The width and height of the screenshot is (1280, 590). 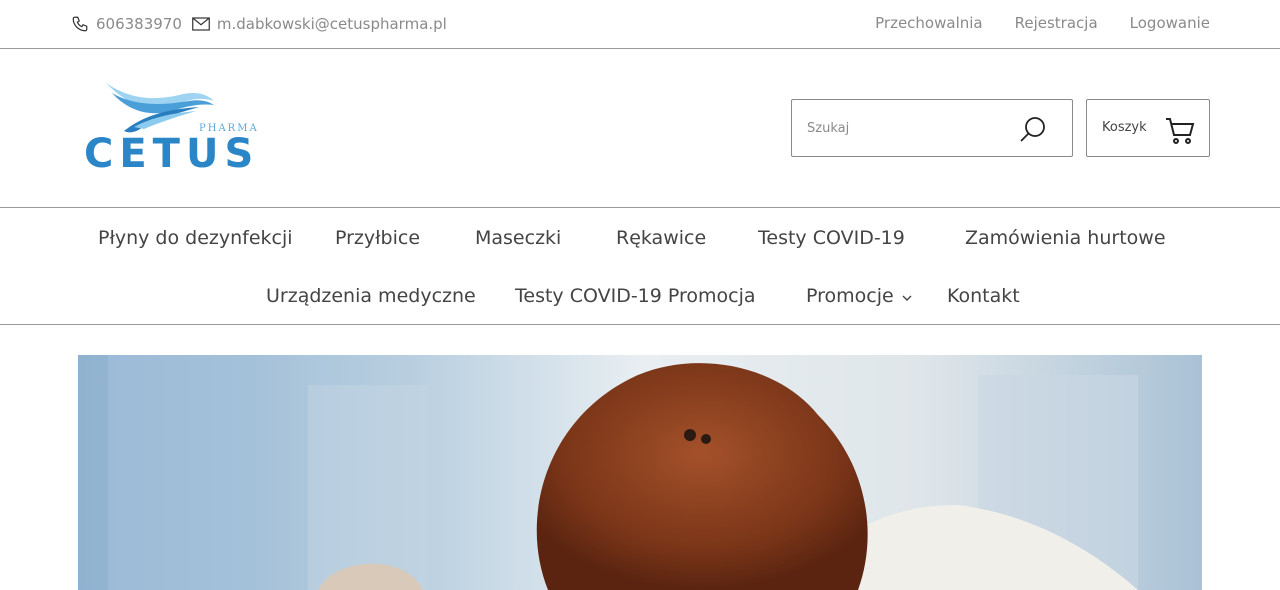 What do you see at coordinates (1056, 23) in the screenshot?
I see `register-link: Rejestracja` at bounding box center [1056, 23].